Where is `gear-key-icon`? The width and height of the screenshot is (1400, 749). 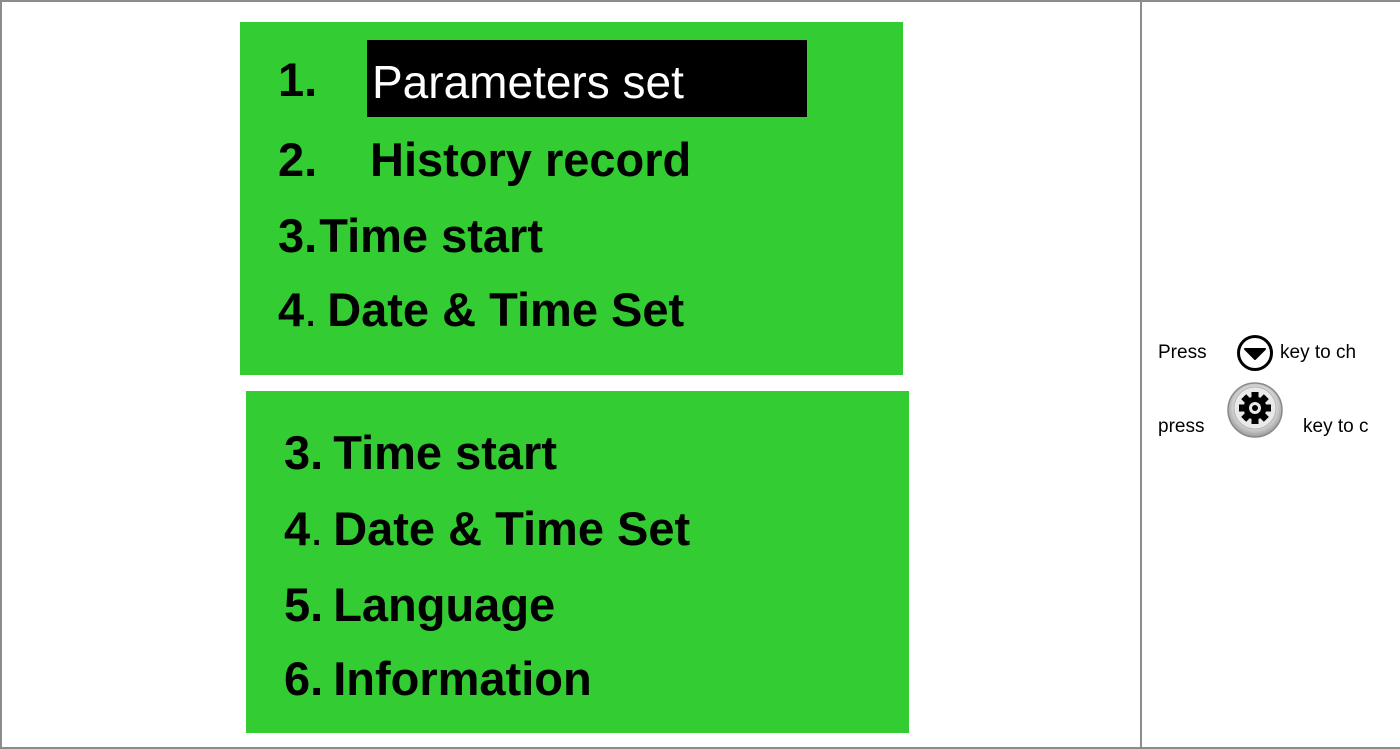 gear-key-icon is located at coordinates (1255, 410).